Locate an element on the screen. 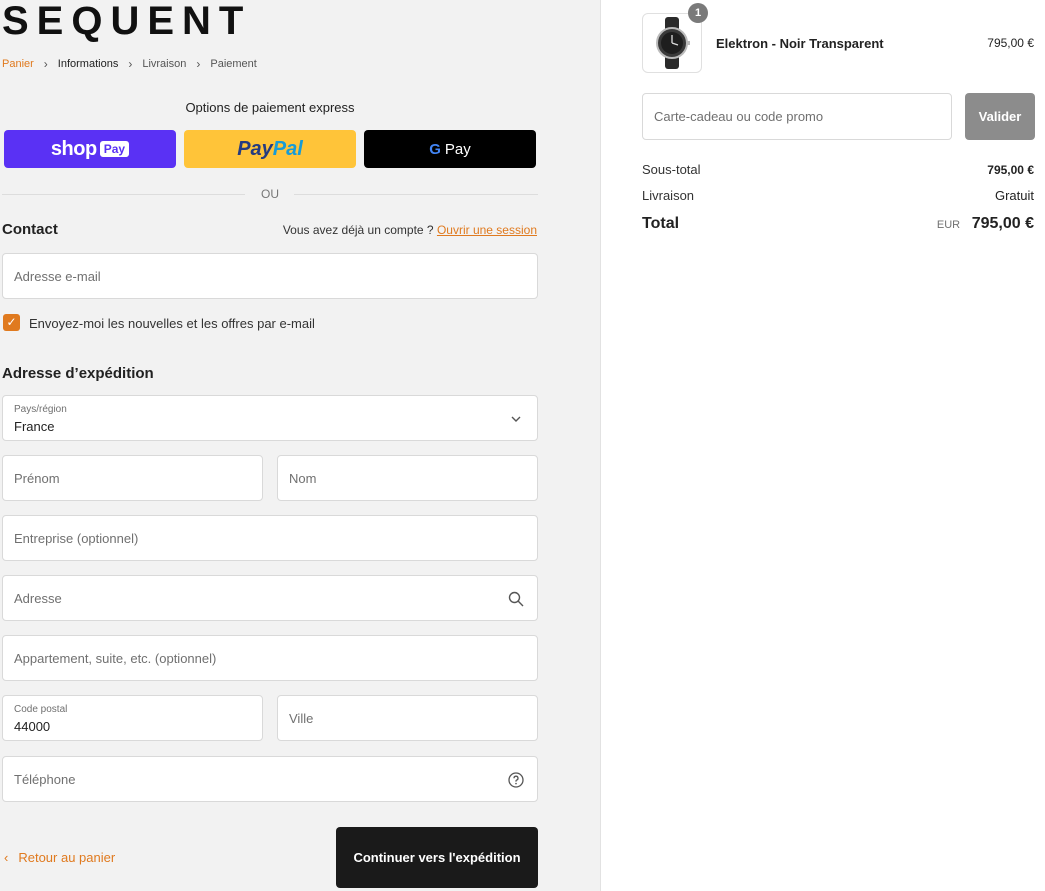 This screenshot has height=891, width=1045. company-field: Entreprise (optionnel) is located at coordinates (270, 538).